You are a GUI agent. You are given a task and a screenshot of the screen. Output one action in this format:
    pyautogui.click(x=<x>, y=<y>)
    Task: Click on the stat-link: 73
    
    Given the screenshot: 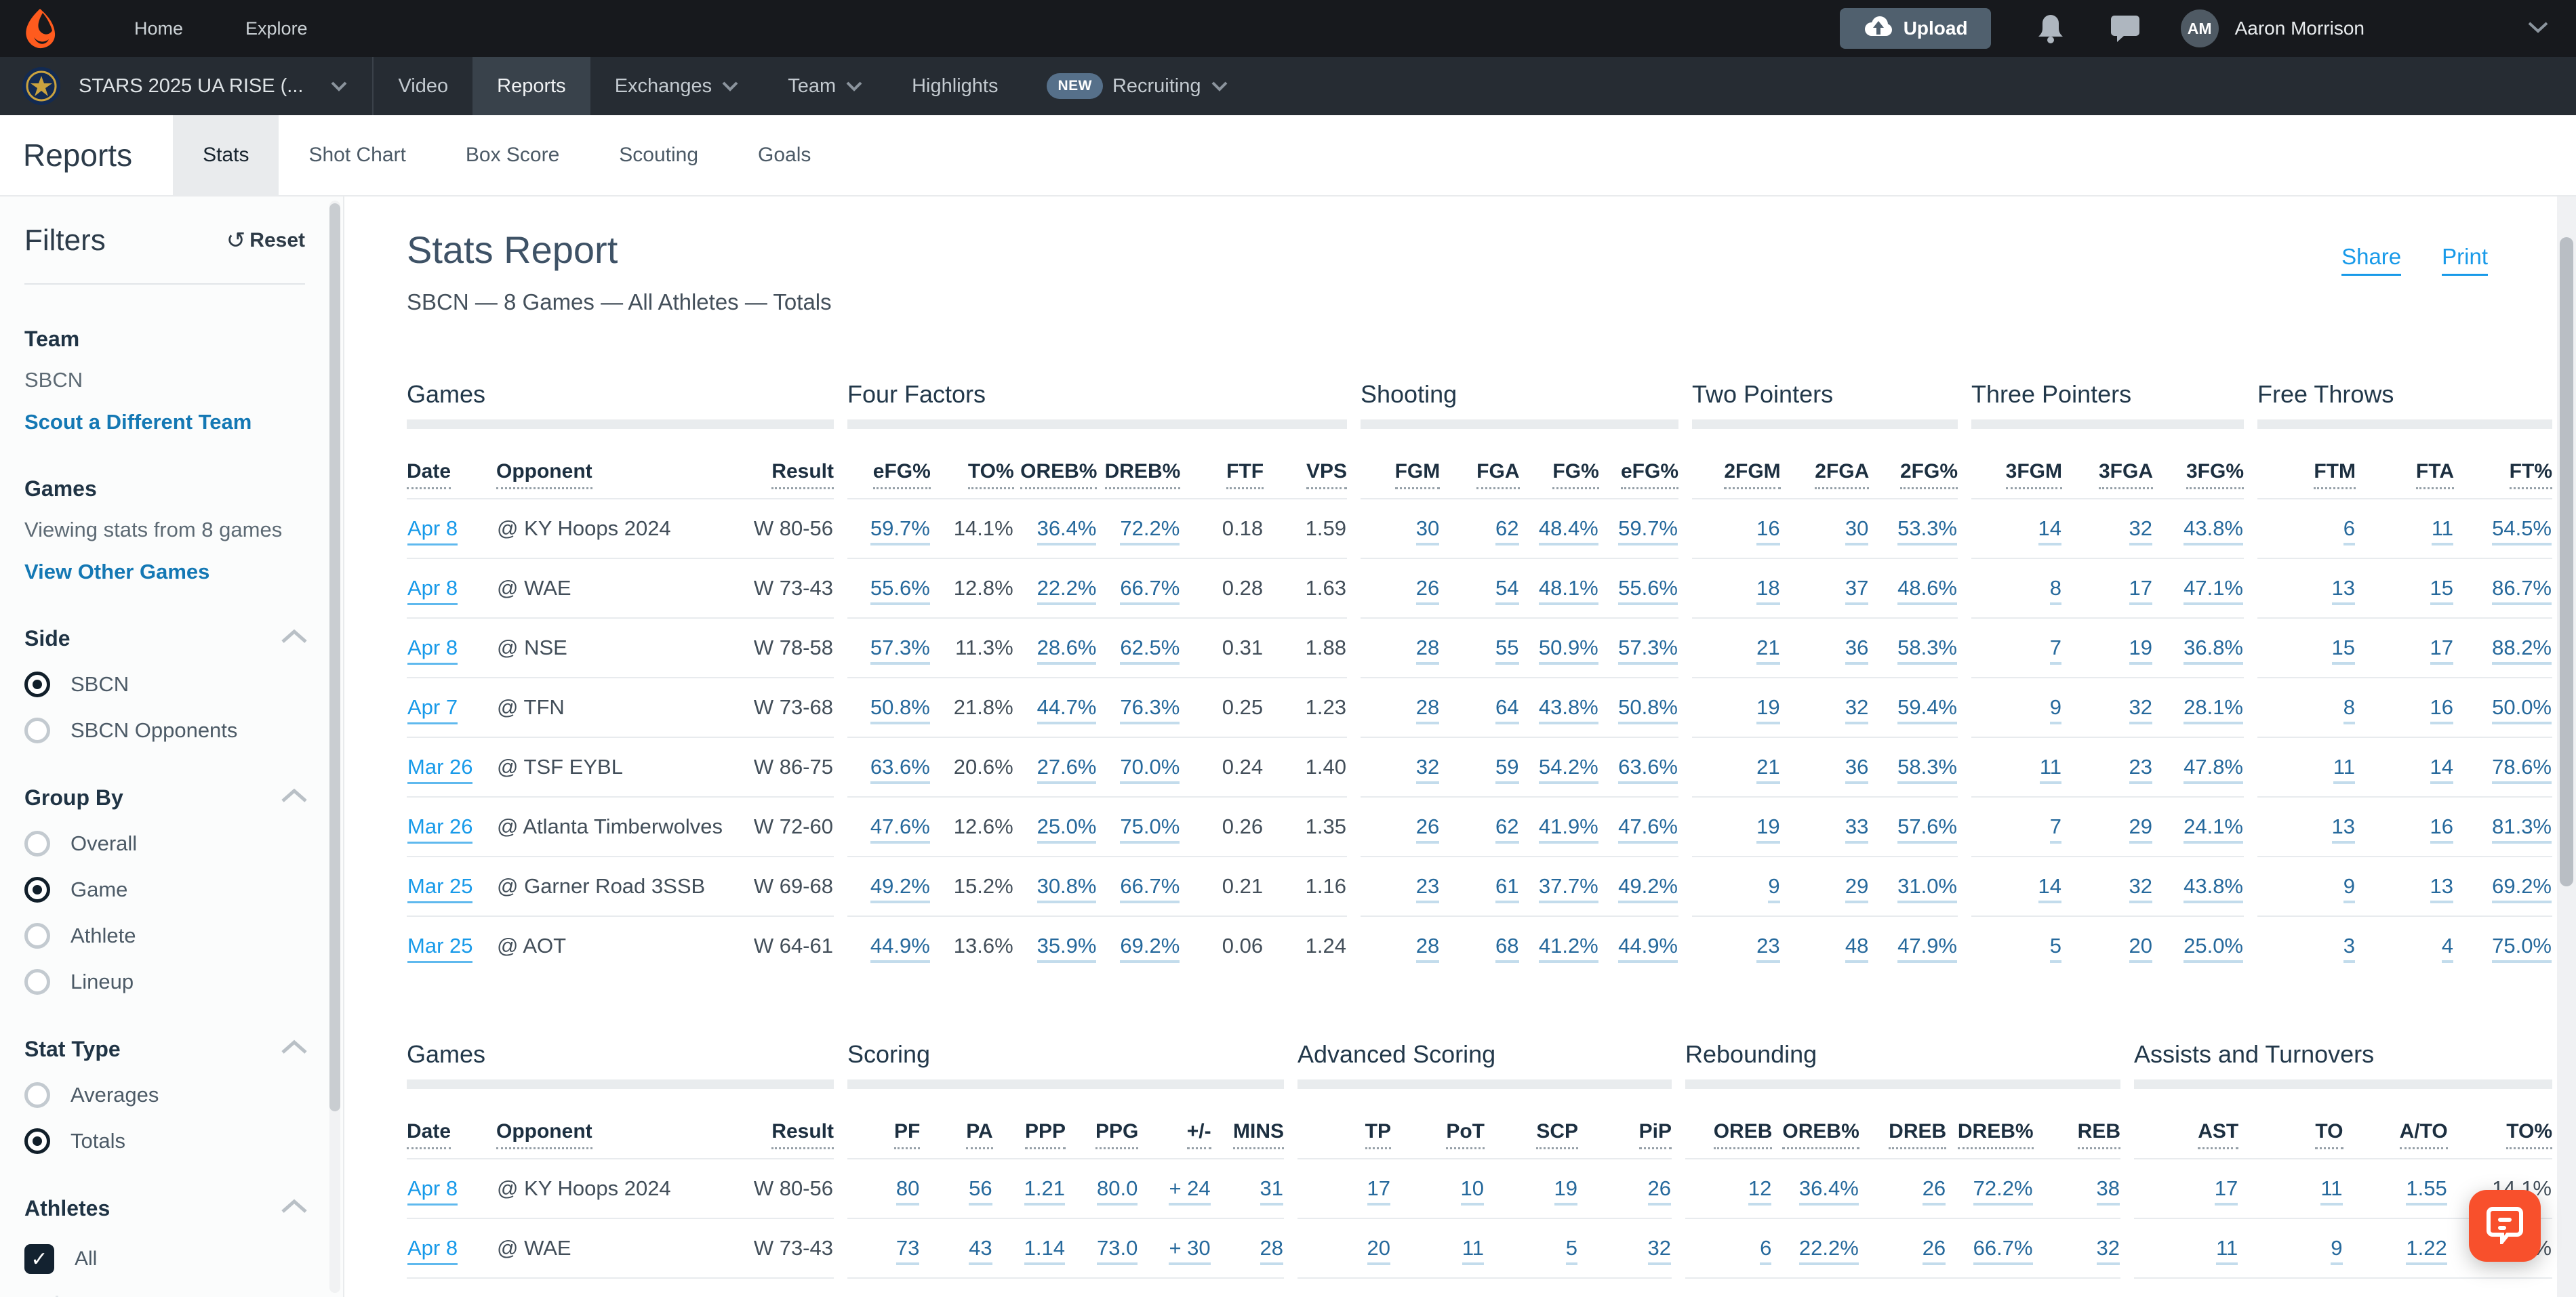 What is the action you would take?
    pyautogui.click(x=907, y=1250)
    